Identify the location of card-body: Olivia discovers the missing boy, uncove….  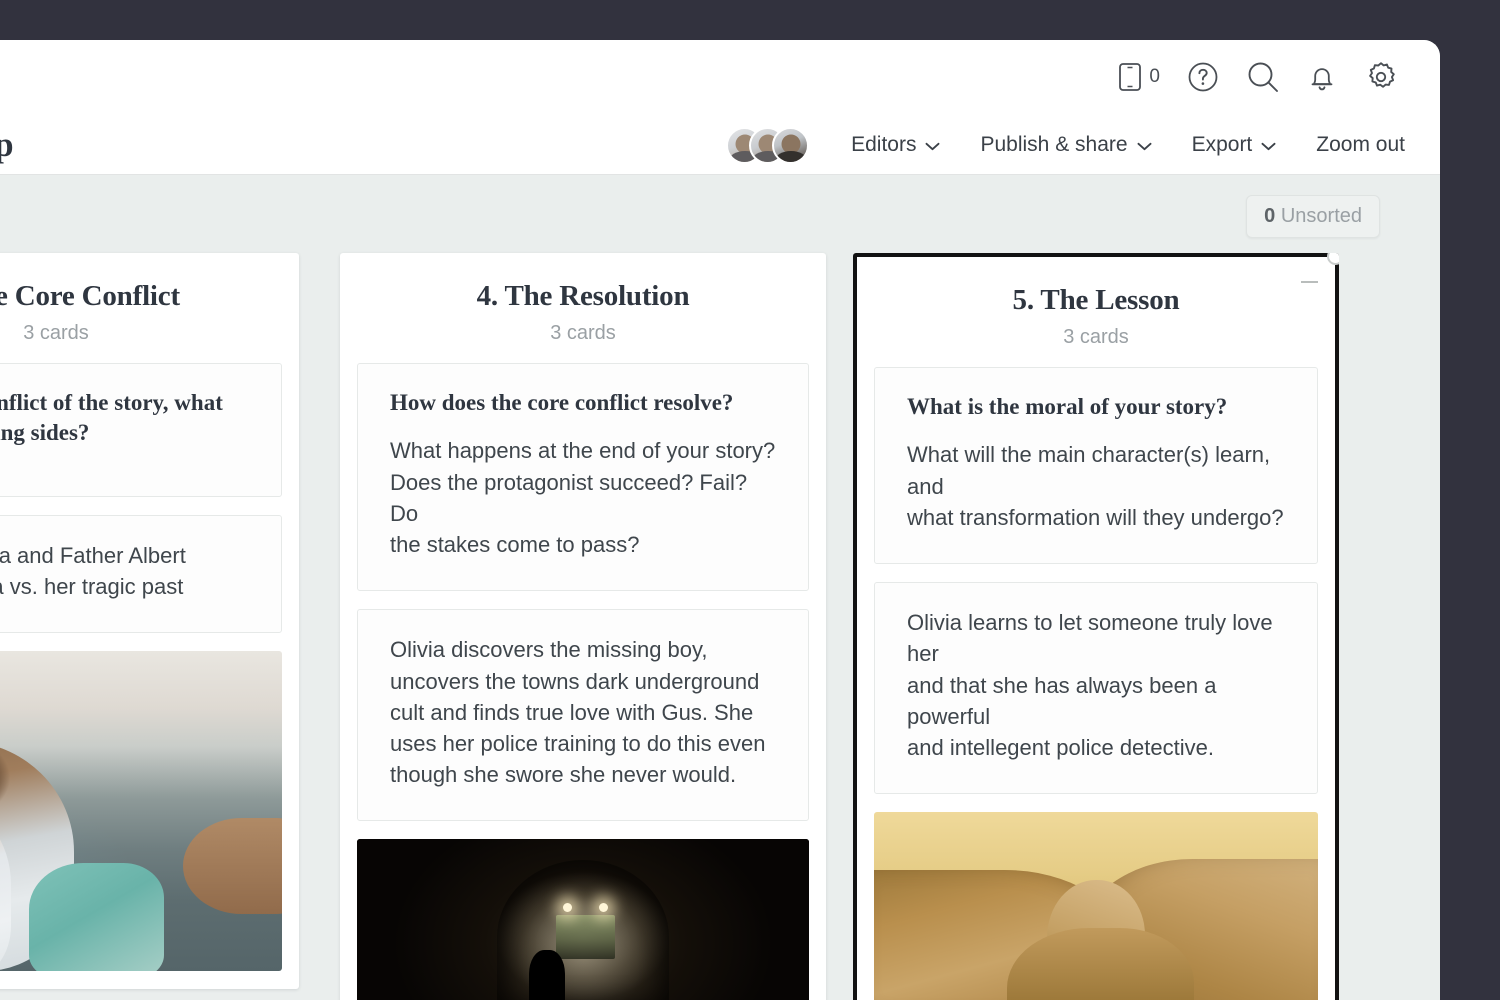
(583, 712).